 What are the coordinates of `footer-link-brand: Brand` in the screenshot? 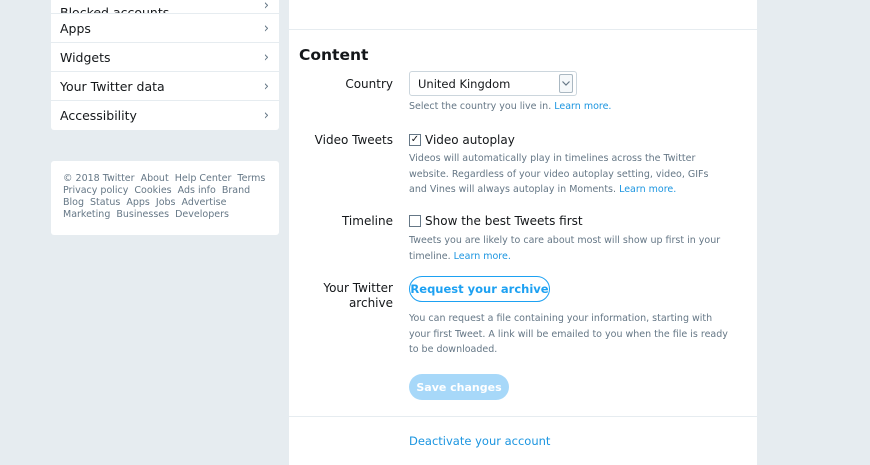 It's located at (236, 190).